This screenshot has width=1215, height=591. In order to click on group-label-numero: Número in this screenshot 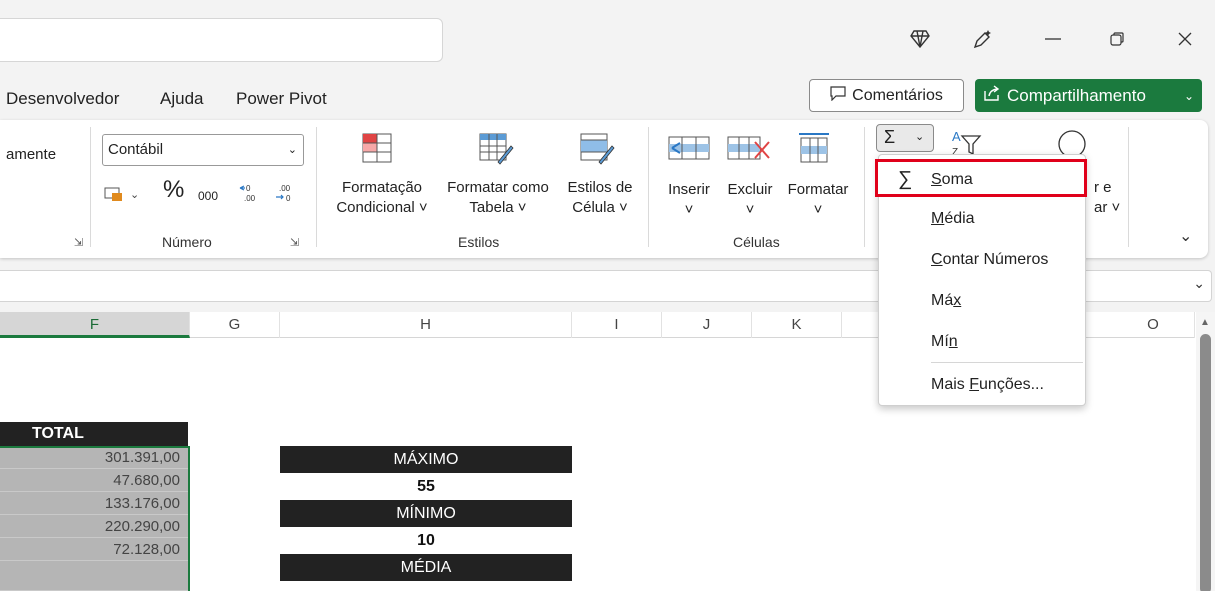, I will do `click(187, 242)`.